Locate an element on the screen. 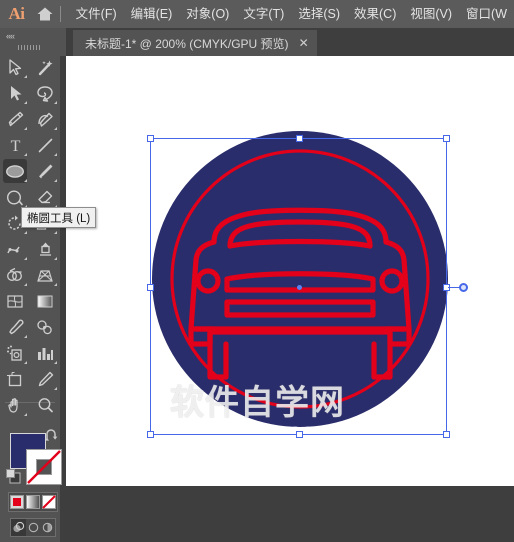 The width and height of the screenshot is (514, 542). menu-type: 文字(T) is located at coordinates (263, 14).